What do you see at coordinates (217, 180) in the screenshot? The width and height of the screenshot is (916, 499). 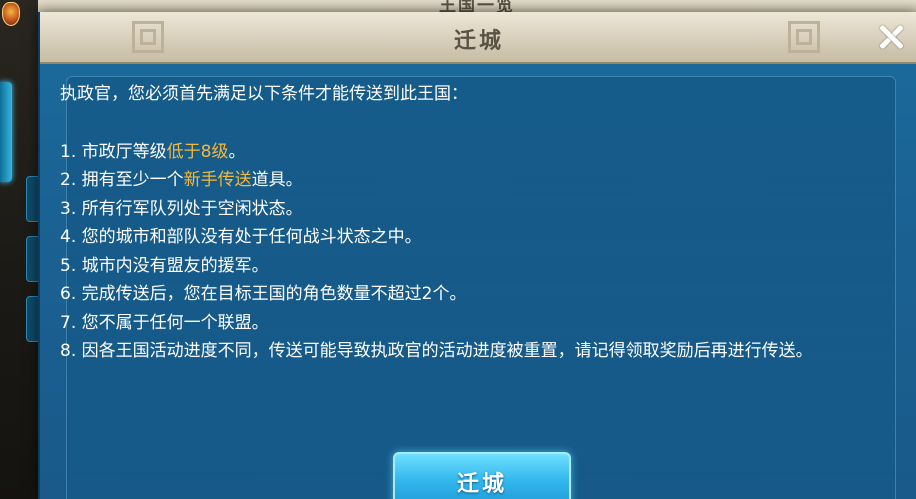 I see `condition-highlight: 新手传送` at bounding box center [217, 180].